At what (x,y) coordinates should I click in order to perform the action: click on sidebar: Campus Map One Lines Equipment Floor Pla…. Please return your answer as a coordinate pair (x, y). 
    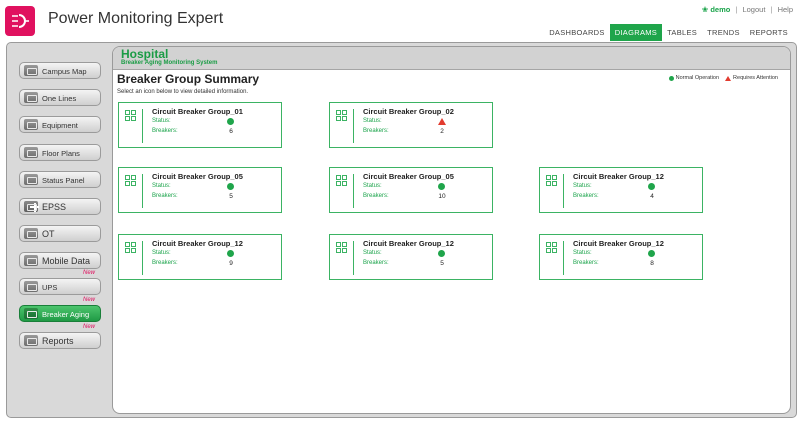
    Looking at the image, I should click on (59, 232).